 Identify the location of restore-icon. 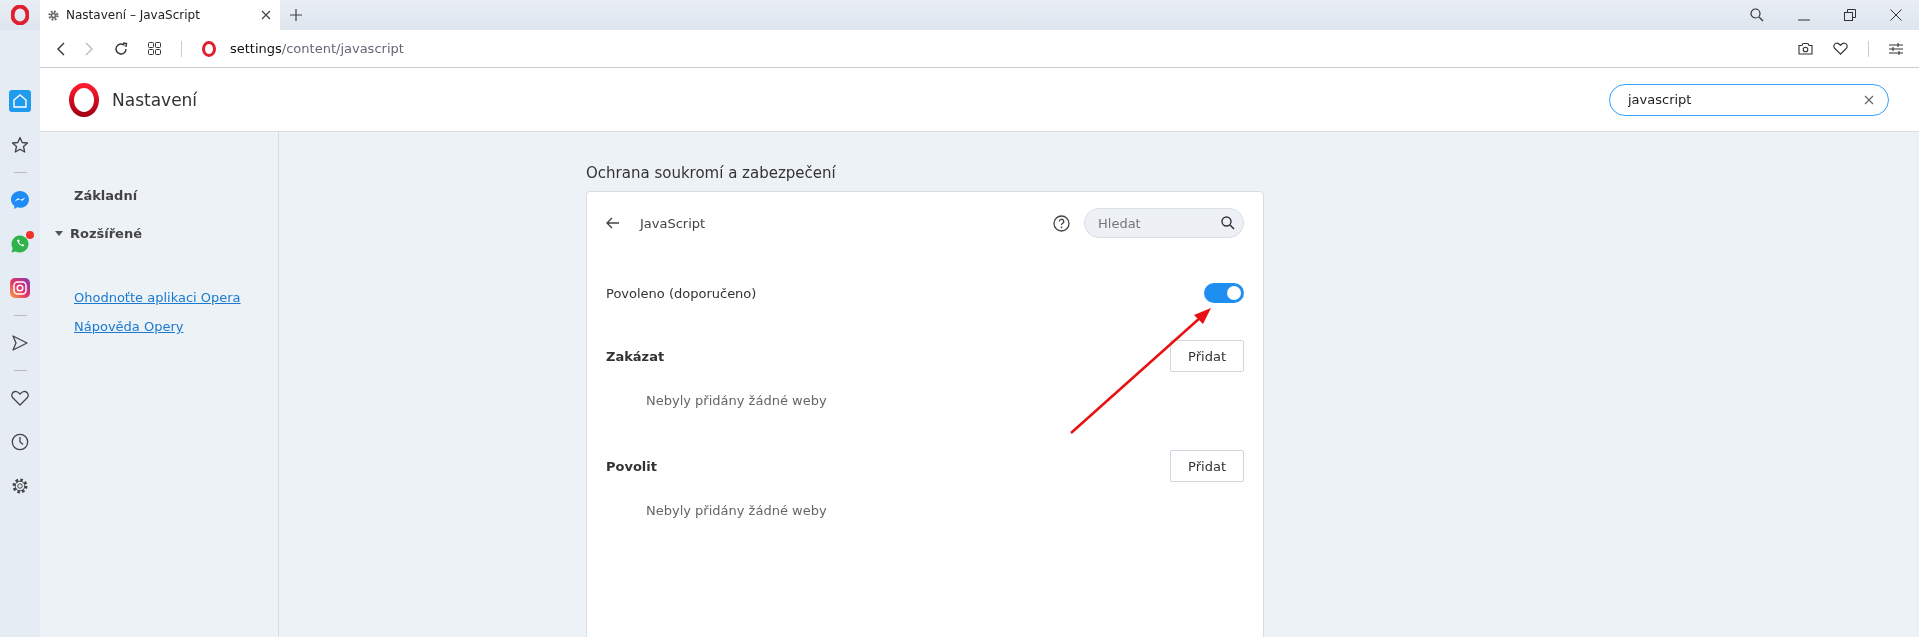
(1850, 15).